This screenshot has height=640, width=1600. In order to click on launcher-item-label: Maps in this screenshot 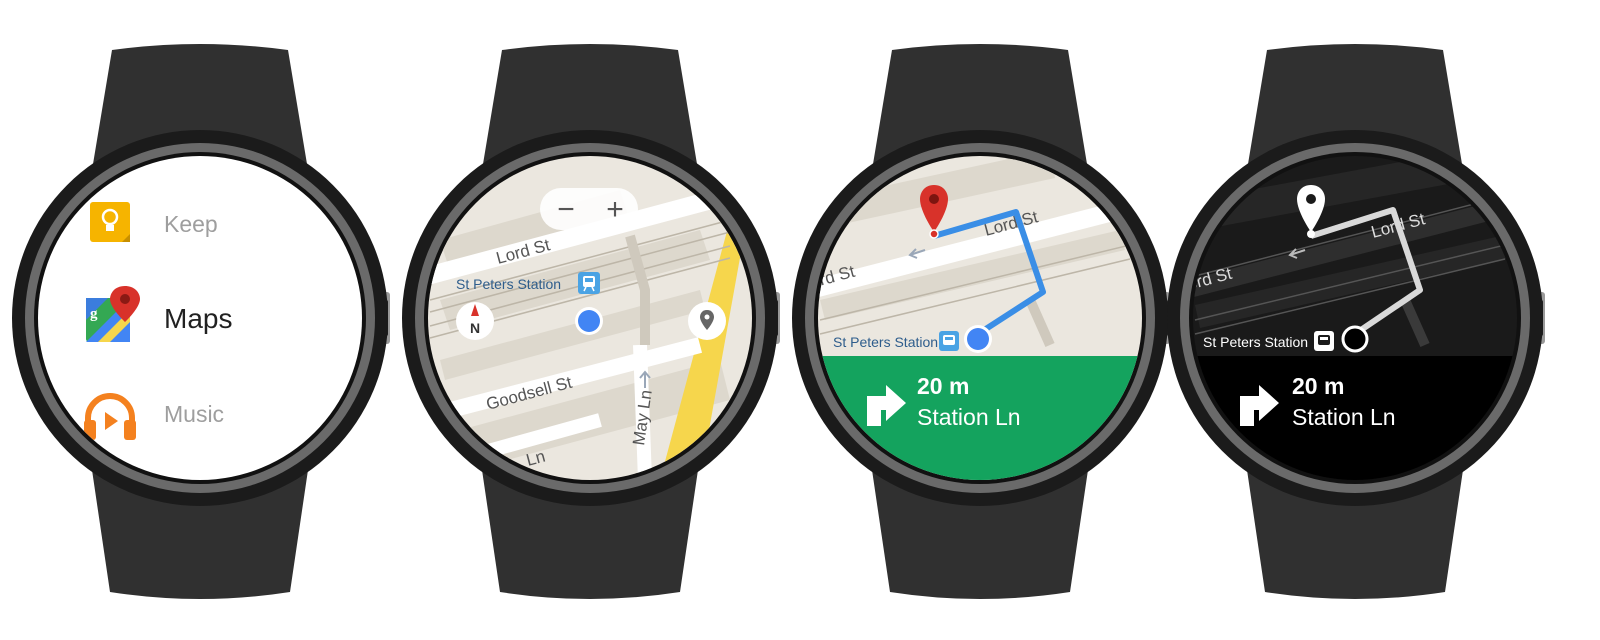, I will do `click(198, 318)`.